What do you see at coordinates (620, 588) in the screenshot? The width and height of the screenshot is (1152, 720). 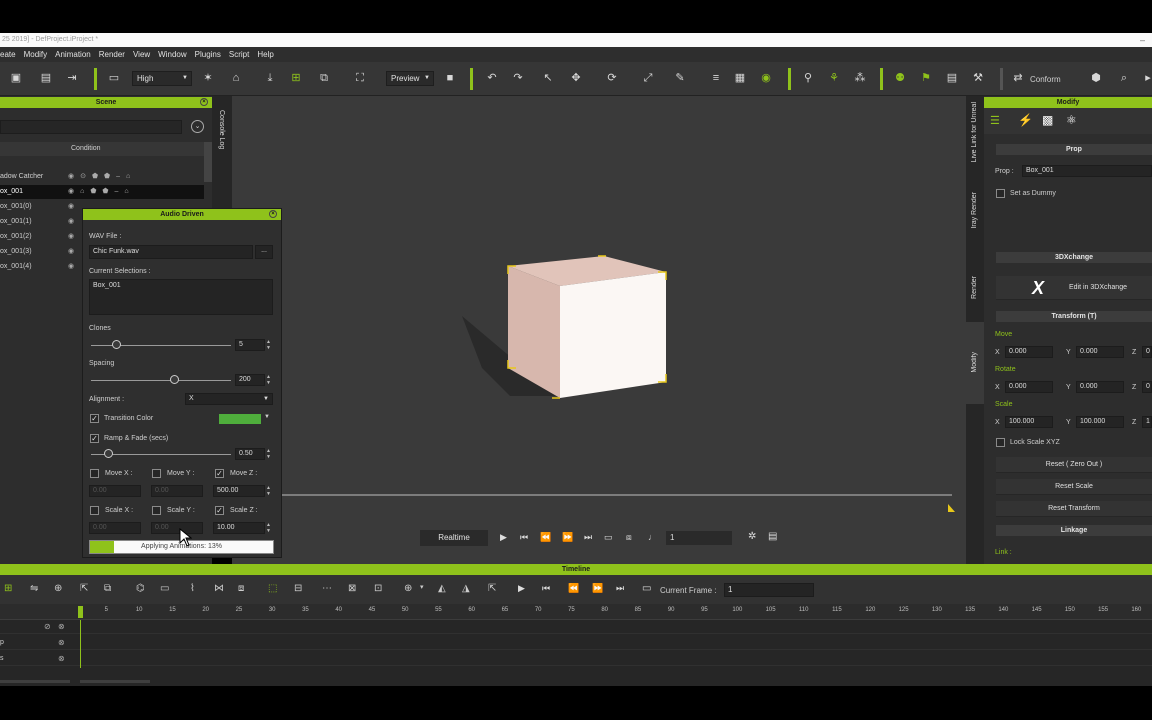 I see `timeline-last-icon: ⏭` at bounding box center [620, 588].